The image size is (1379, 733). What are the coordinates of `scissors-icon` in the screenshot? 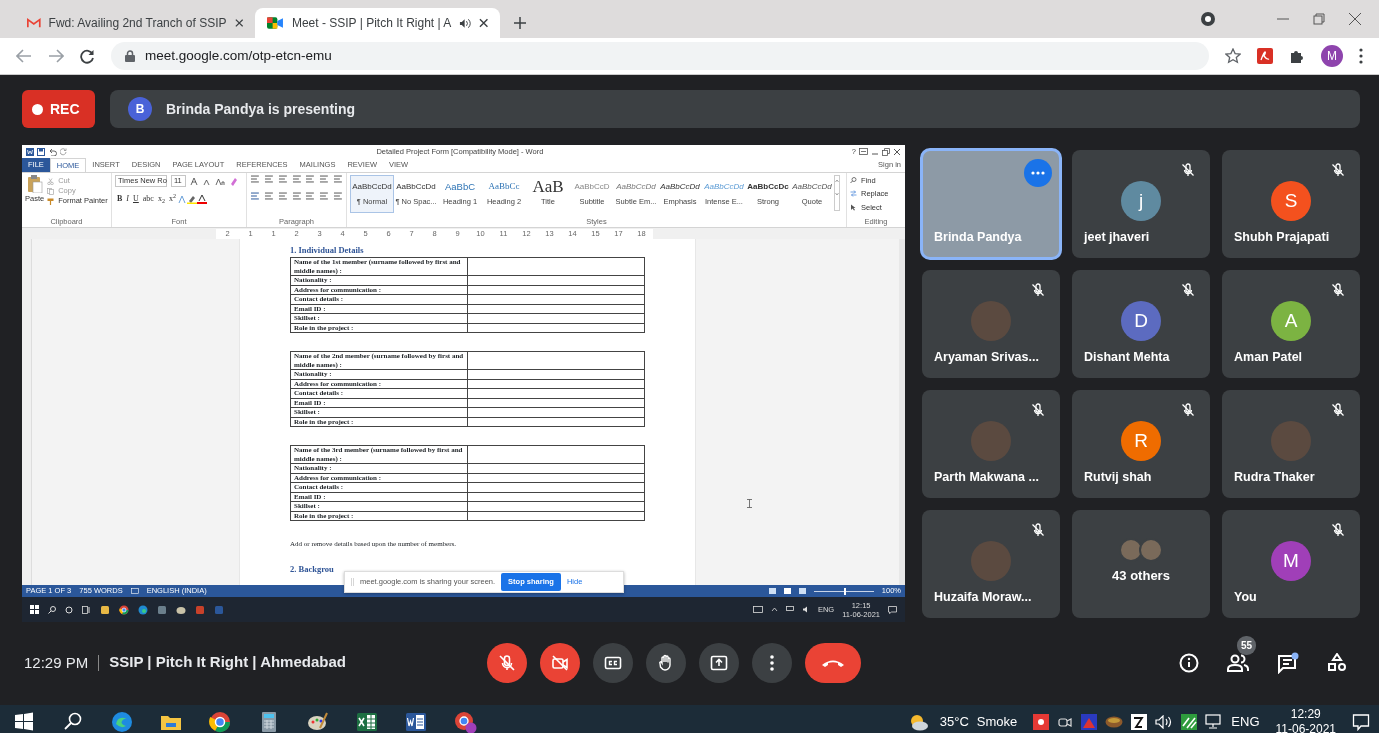 It's located at (51, 181).